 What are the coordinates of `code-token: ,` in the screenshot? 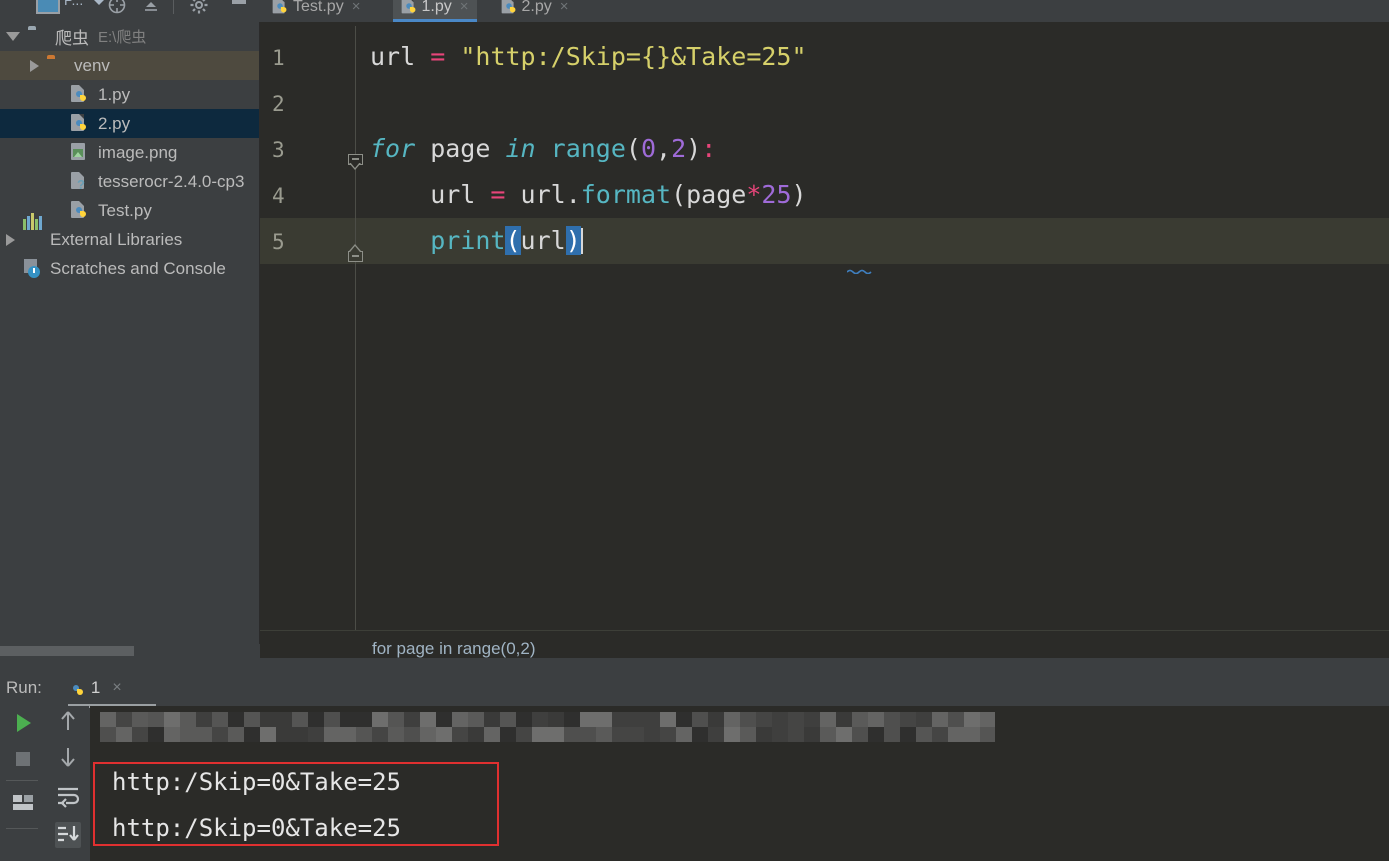 It's located at (664, 148).